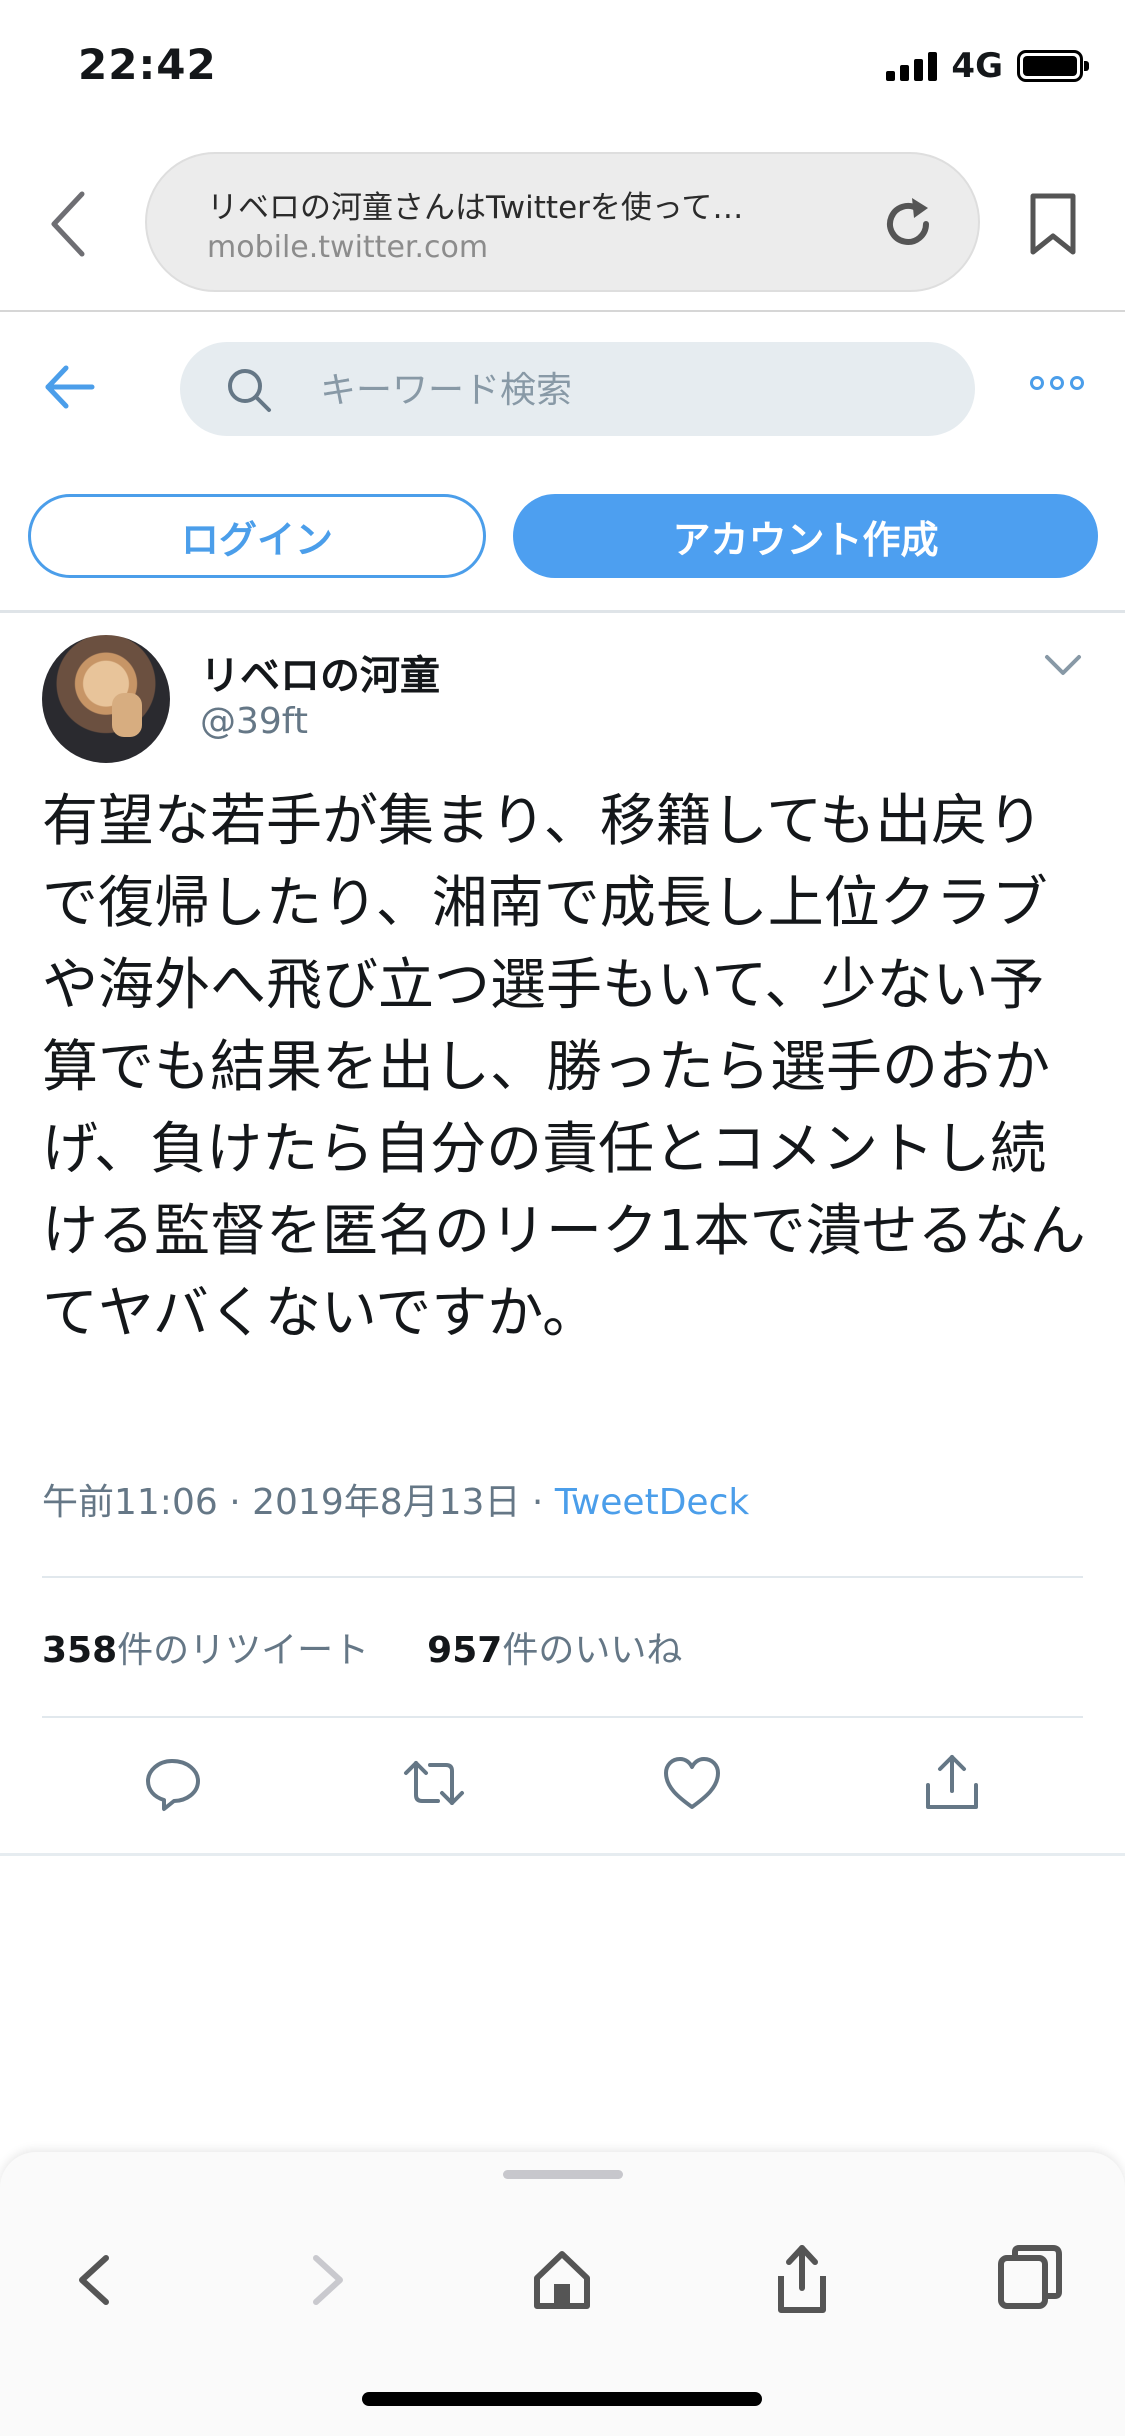 The width and height of the screenshot is (1125, 2436). Describe the element at coordinates (130, 1502) in the screenshot. I see `tweet-time: 午前11:06` at that location.